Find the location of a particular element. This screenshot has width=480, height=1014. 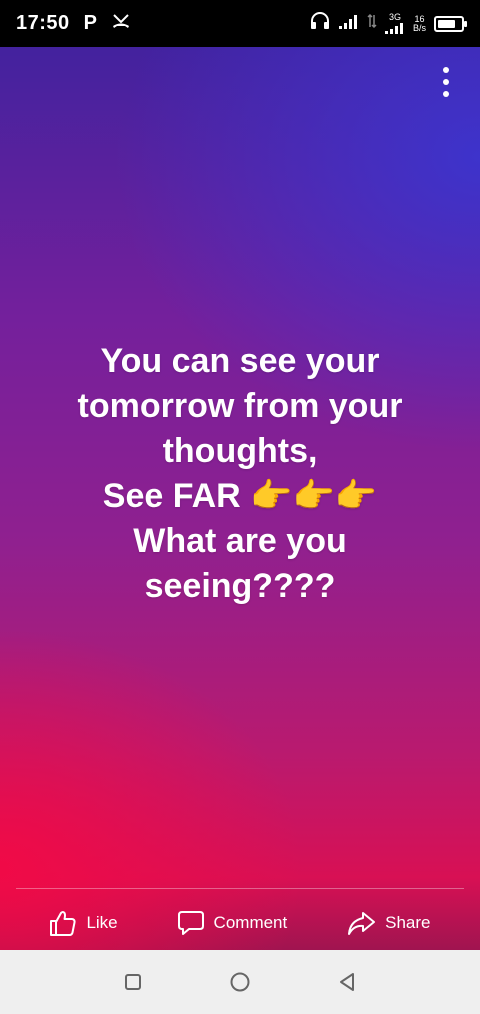

system-nav-bar is located at coordinates (240, 982).